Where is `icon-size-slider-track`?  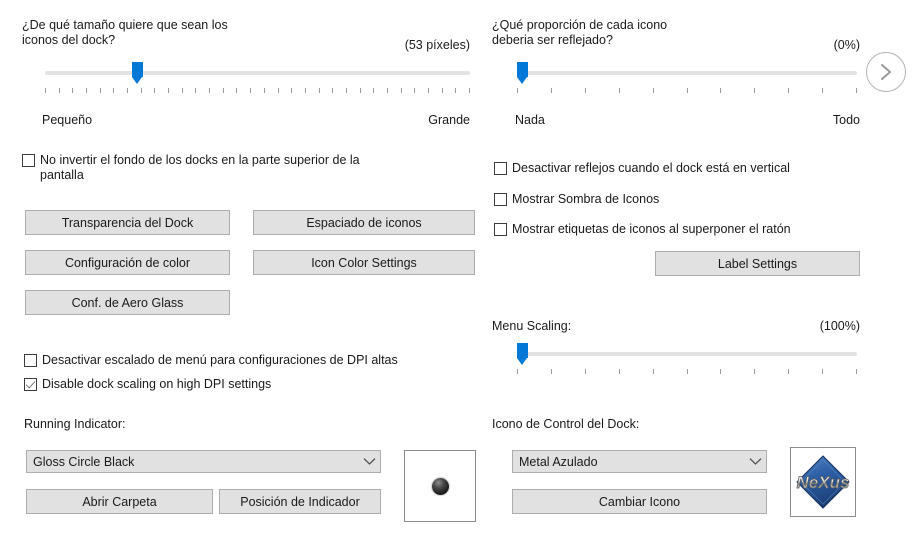 icon-size-slider-track is located at coordinates (257, 73).